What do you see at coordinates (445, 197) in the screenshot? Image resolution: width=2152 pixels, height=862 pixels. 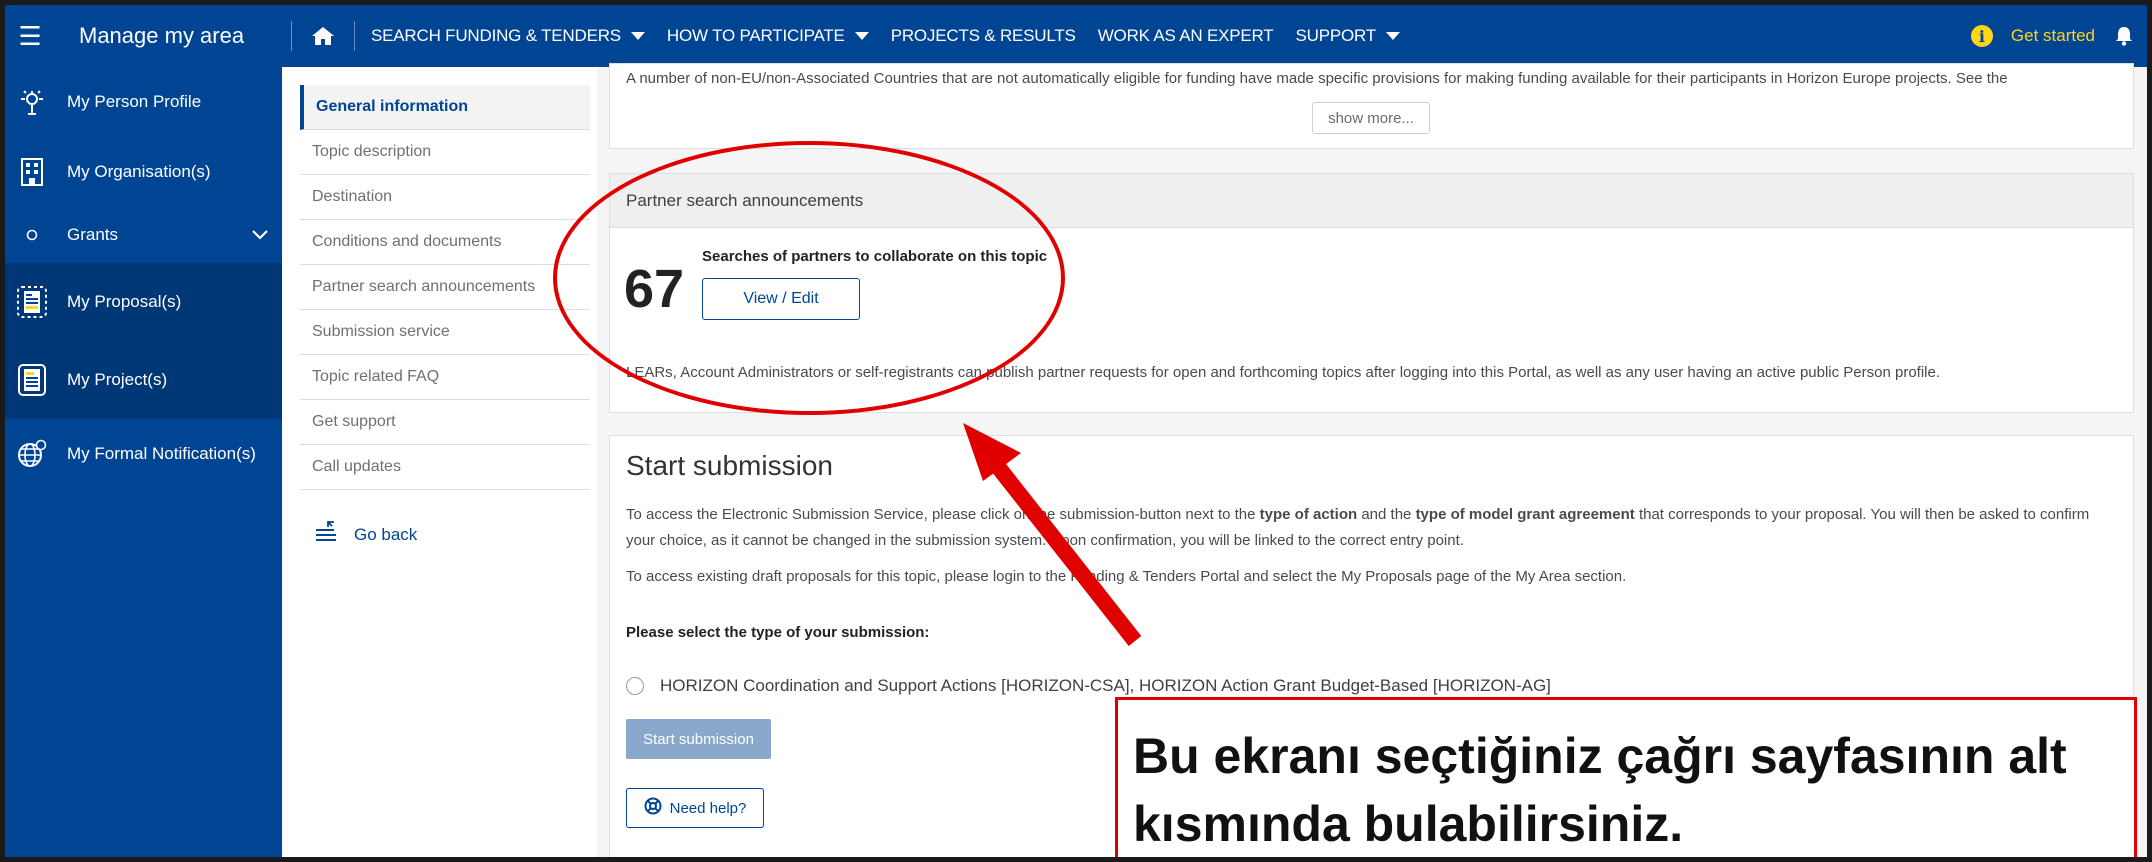 I see `subnav-destination: Destination` at bounding box center [445, 197].